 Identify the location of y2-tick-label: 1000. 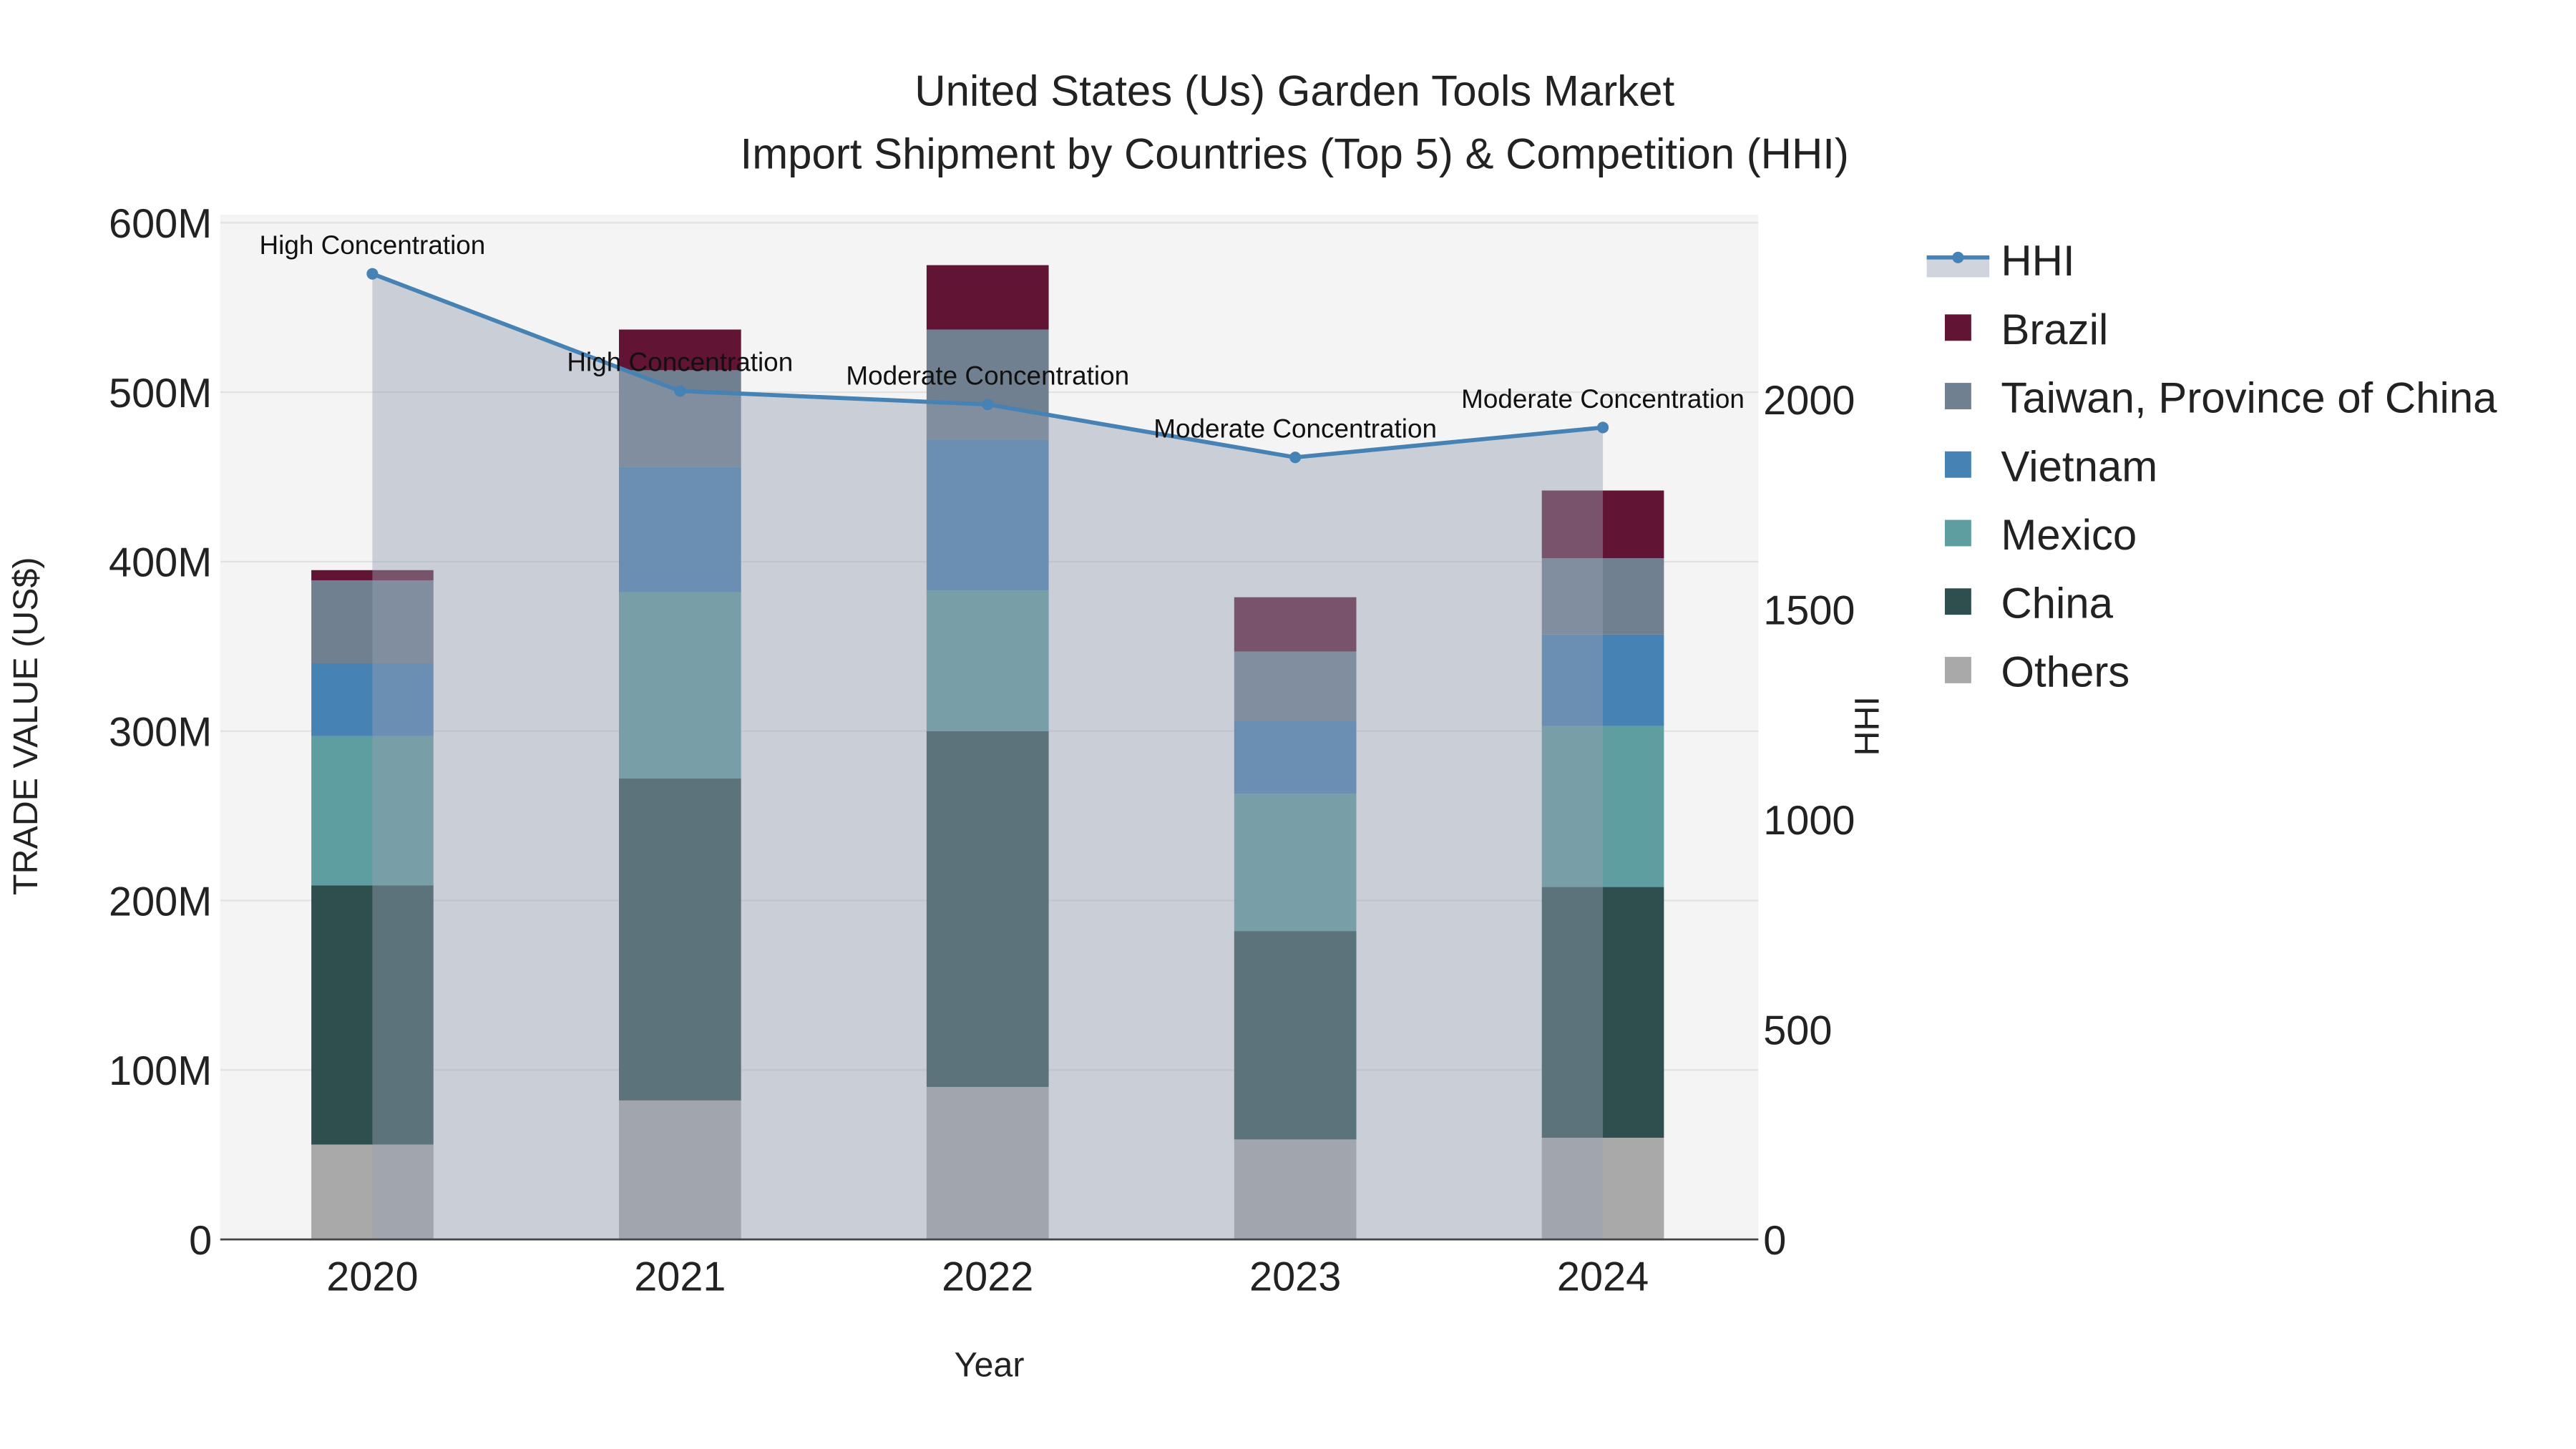
(1809, 821).